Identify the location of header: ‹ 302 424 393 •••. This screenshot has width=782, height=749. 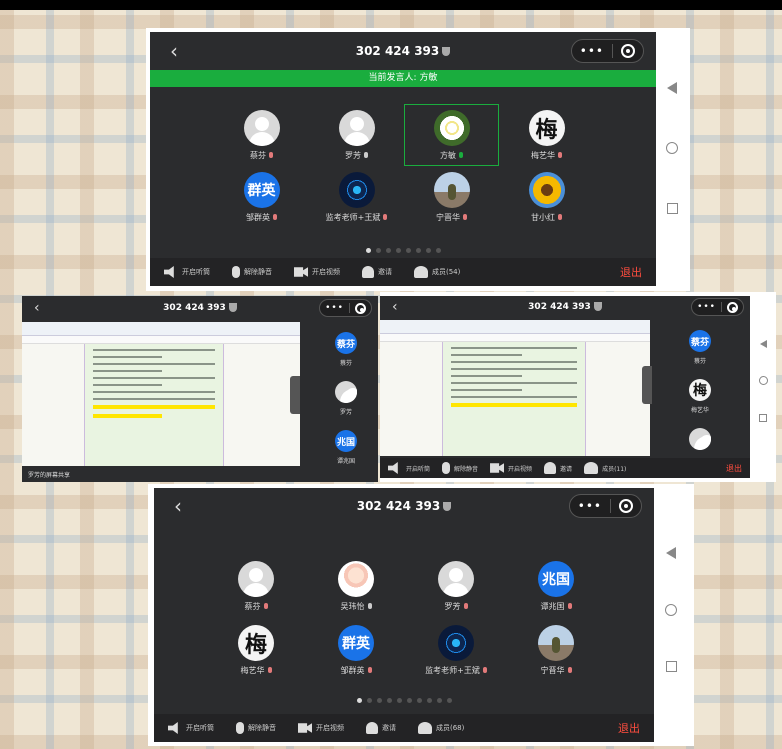
(200, 308).